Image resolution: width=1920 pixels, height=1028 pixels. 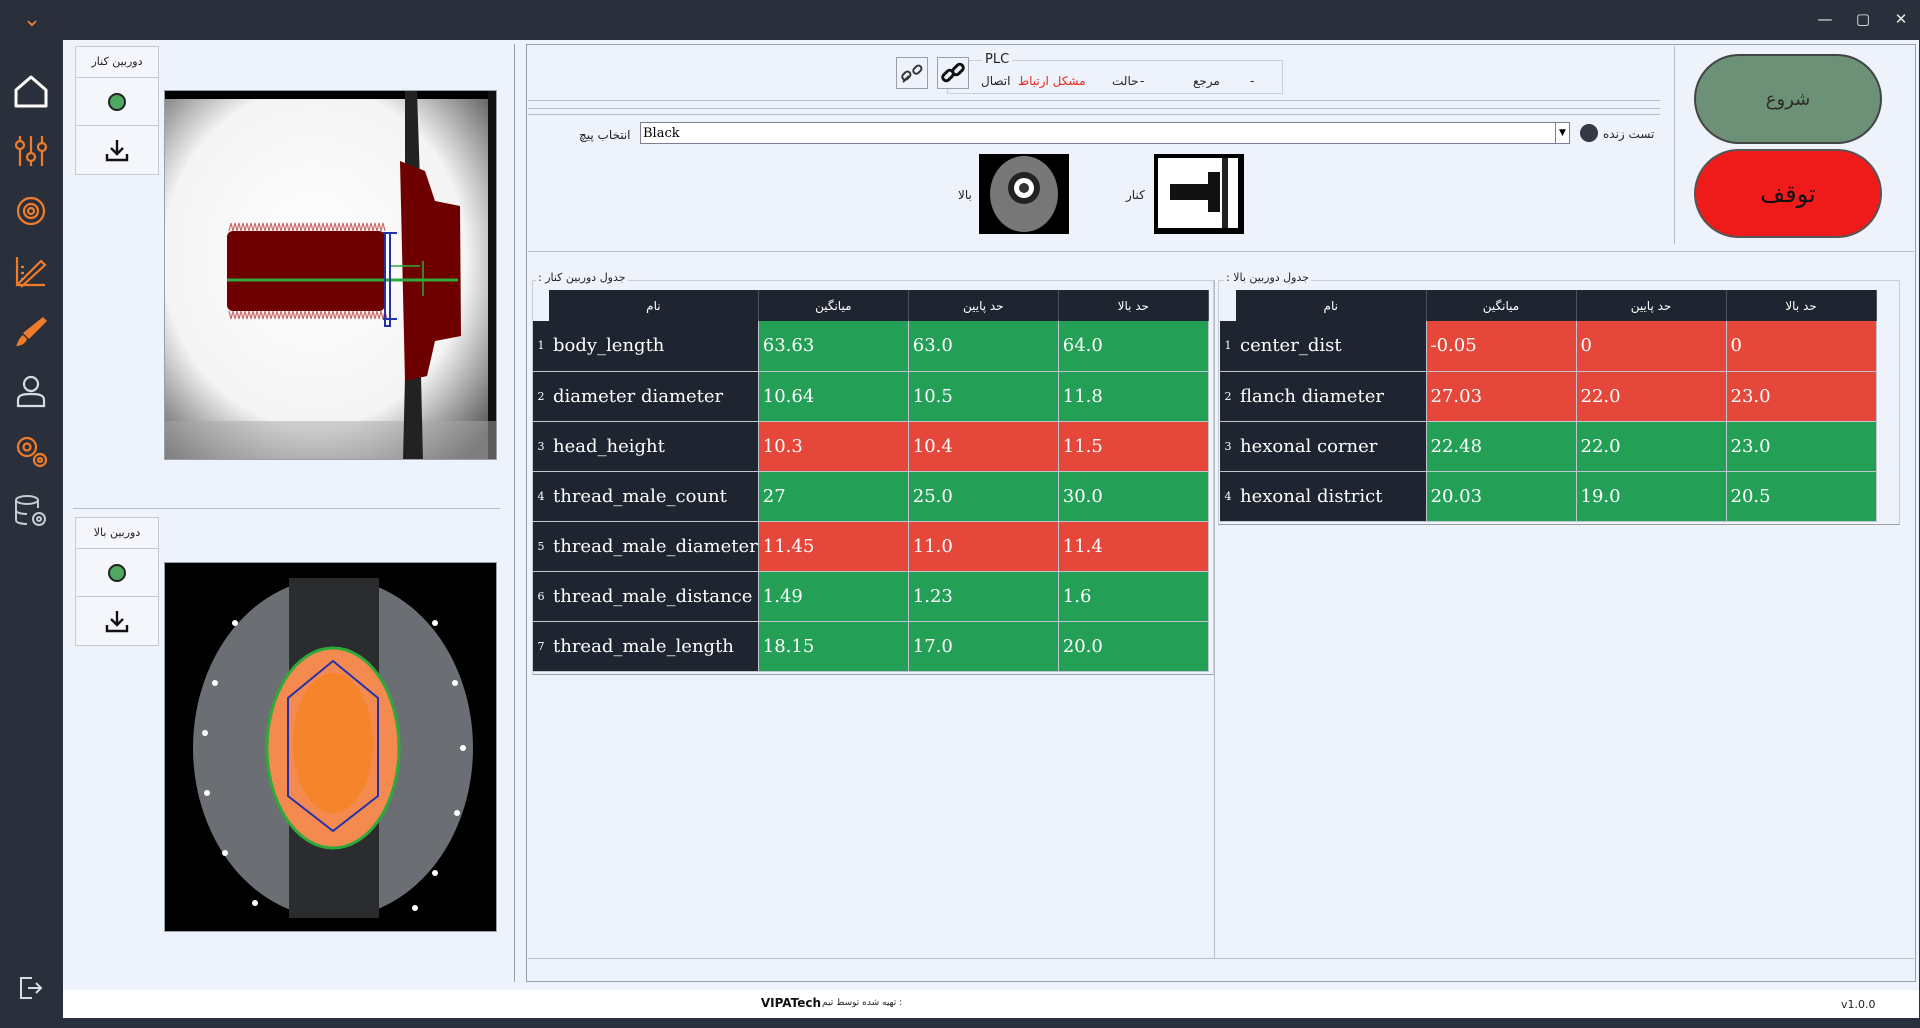 I want to click on cell-mean: 27, so click(x=833, y=496).